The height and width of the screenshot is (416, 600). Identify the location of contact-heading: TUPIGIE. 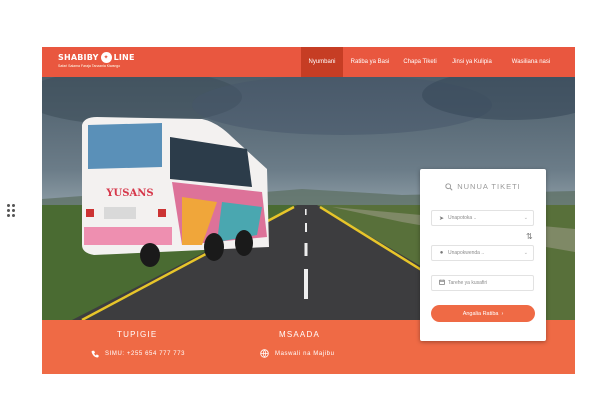
(137, 334).